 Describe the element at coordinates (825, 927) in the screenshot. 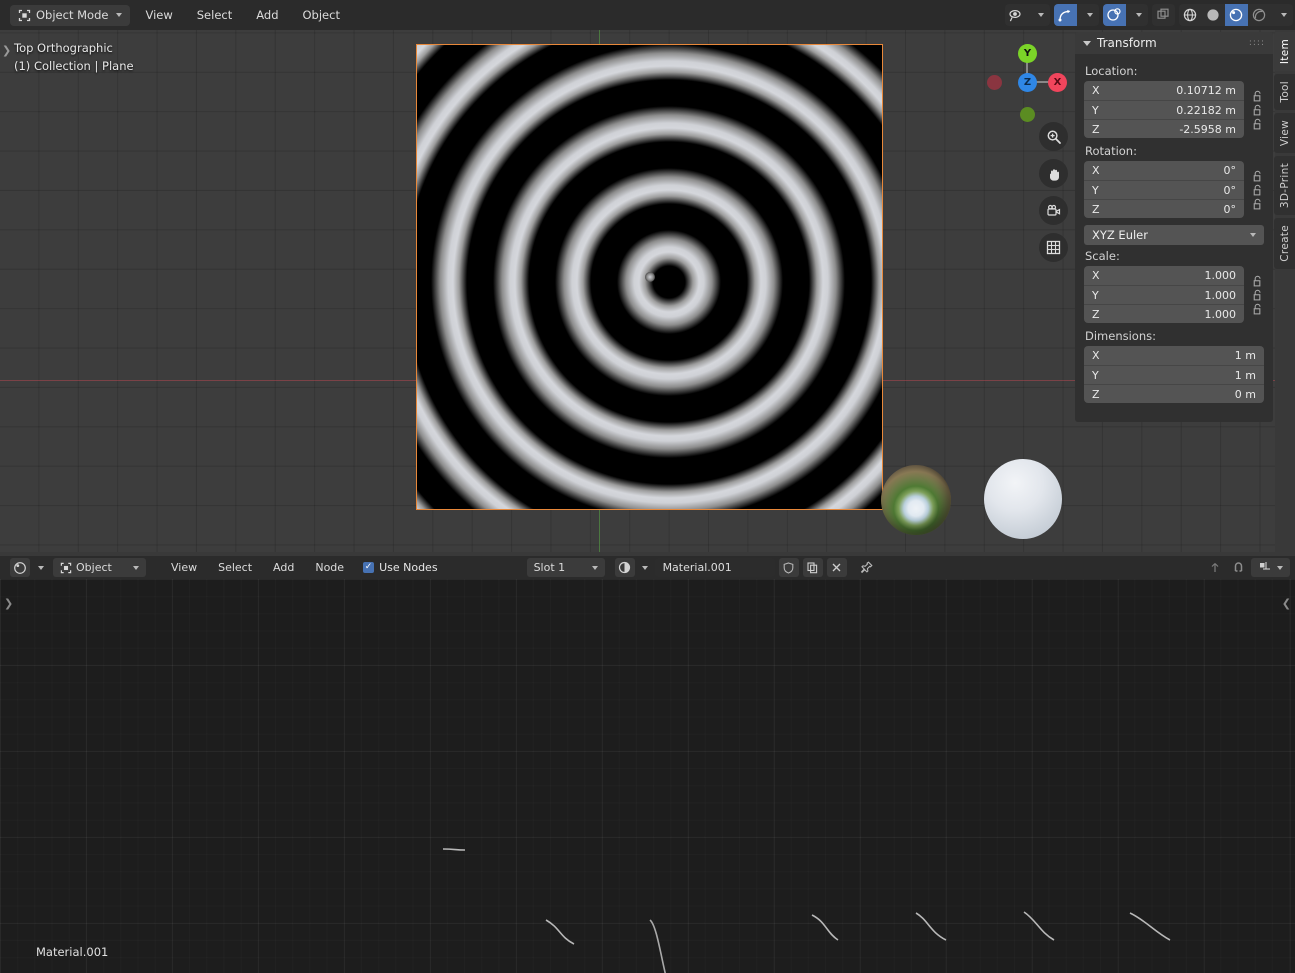

I see `link-colorramp-to-todegrees` at that location.